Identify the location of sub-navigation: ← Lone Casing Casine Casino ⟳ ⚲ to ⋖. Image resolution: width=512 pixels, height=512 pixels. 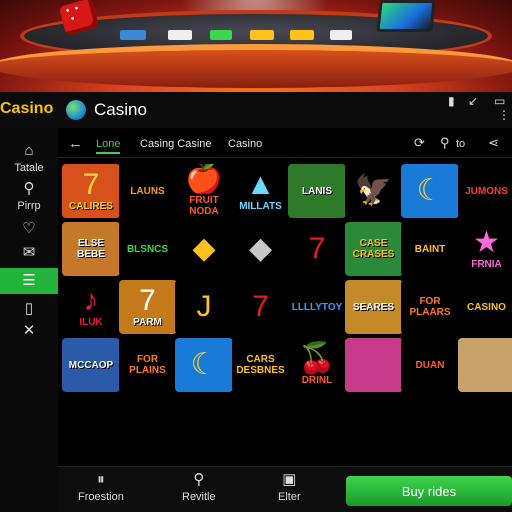
(285, 145).